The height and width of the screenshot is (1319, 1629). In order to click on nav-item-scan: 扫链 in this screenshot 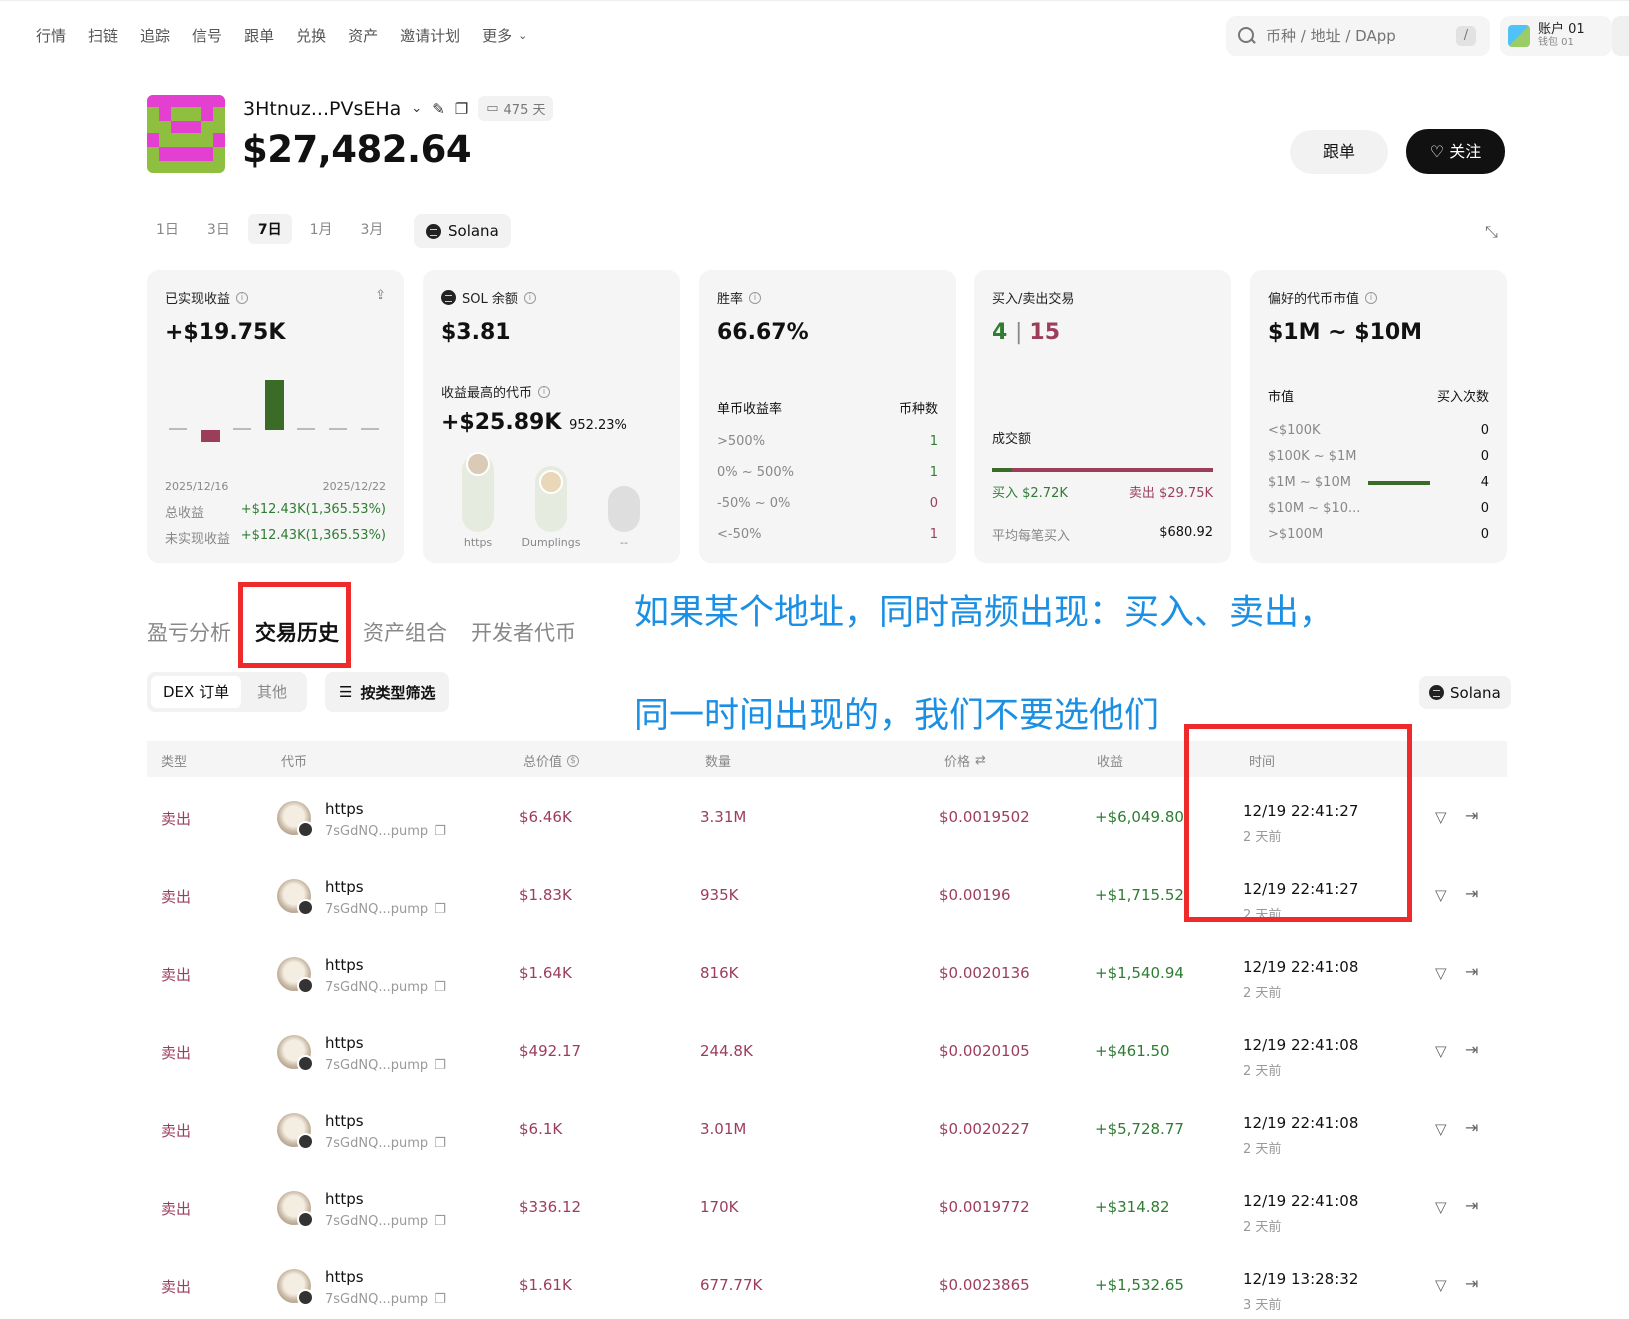, I will do `click(103, 35)`.